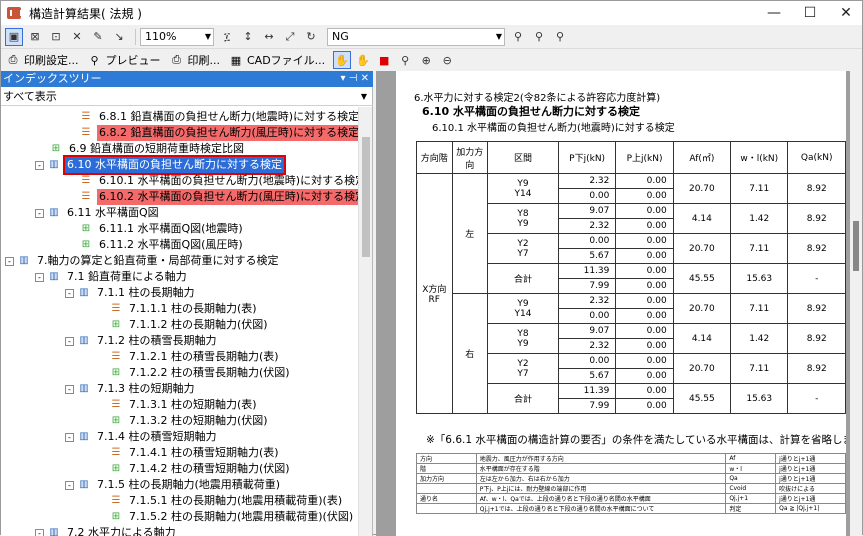 This screenshot has width=863, height=536. Describe the element at coordinates (184, 309) in the screenshot. I see `tree-node: ☰7.1.1.1 柱の長期軸力(表)` at that location.